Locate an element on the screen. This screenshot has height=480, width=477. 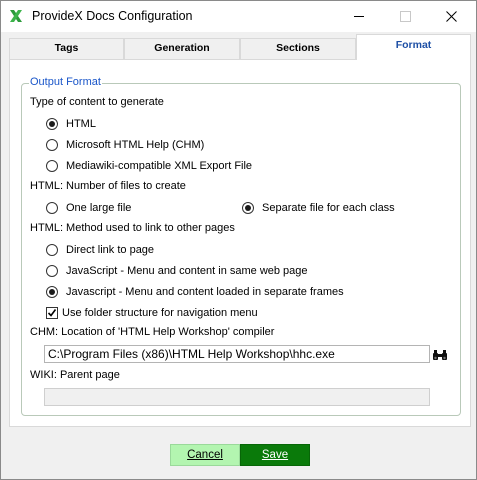
providex-x-icon is located at coordinates (16, 16).